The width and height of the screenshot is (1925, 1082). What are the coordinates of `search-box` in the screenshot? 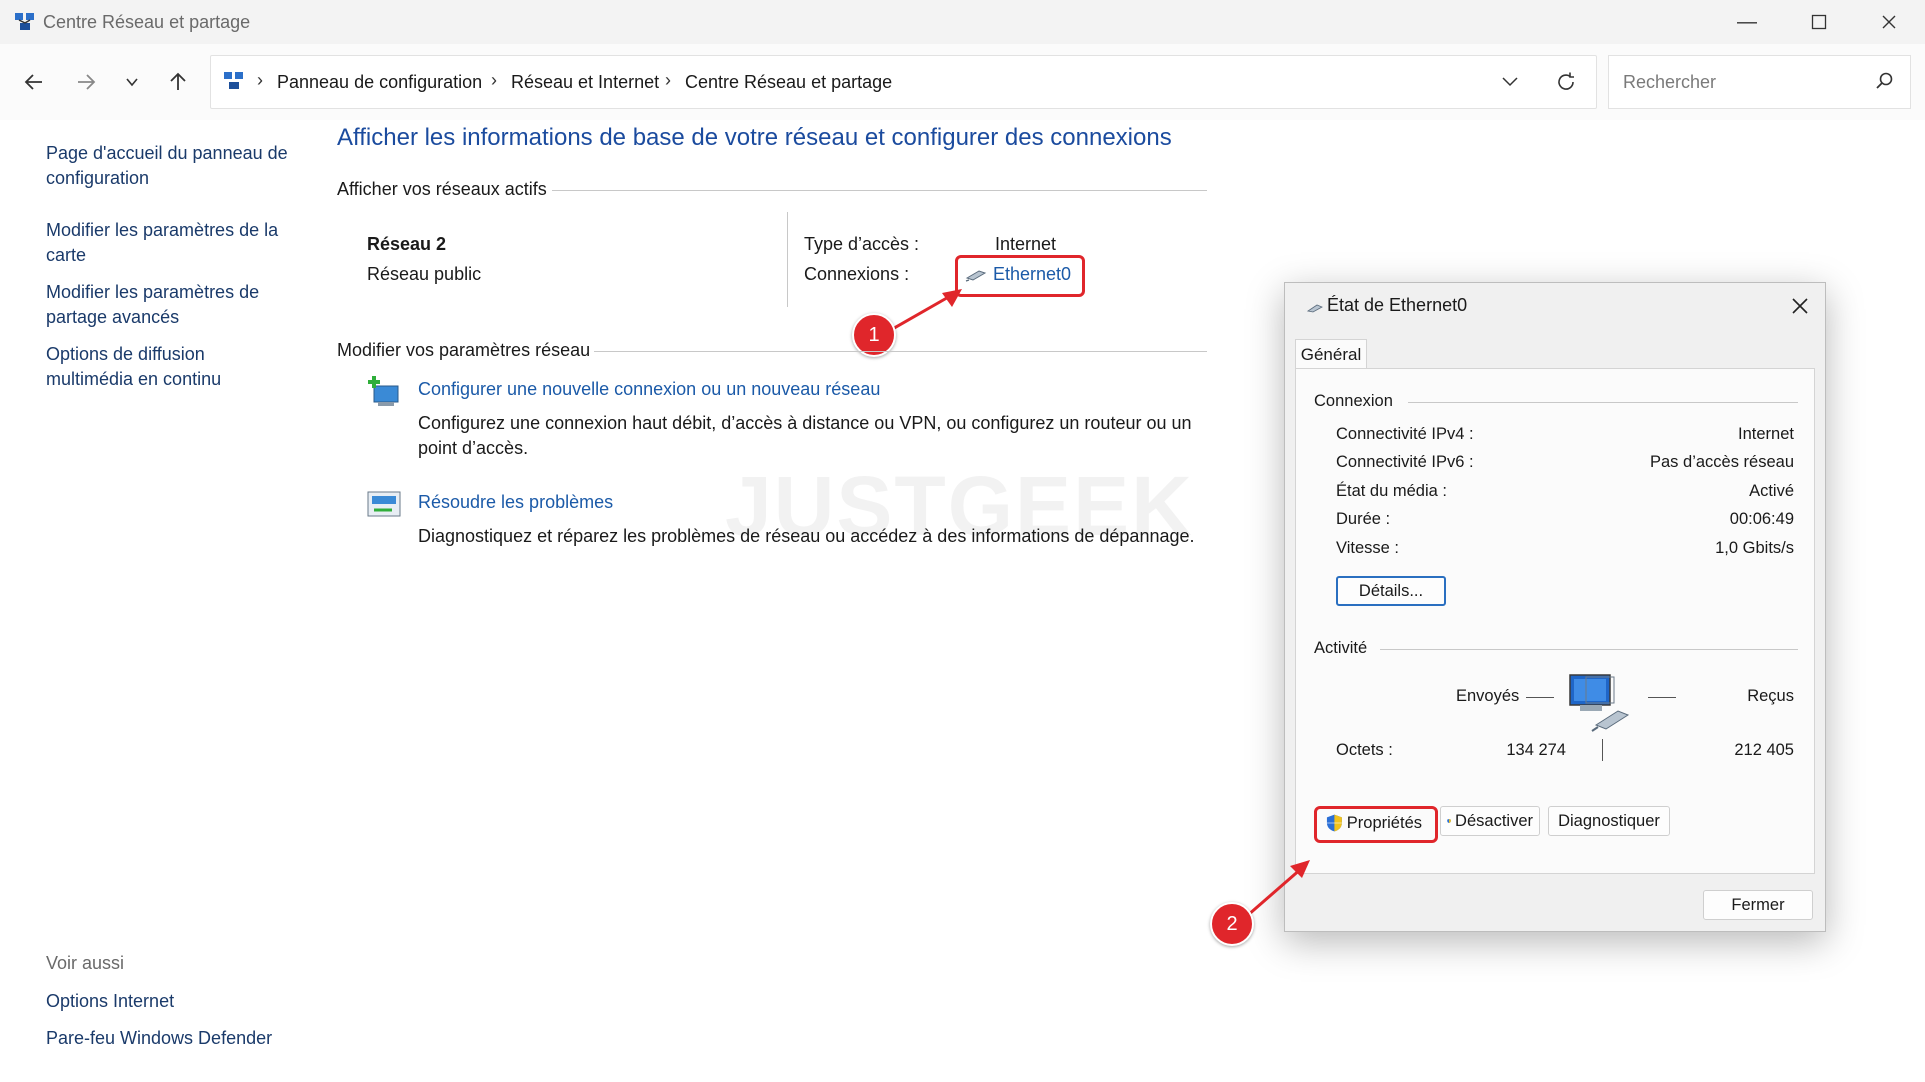 It's located at (1759, 82).